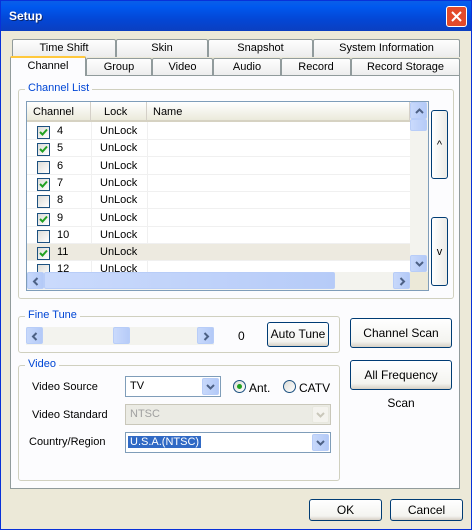 The image size is (472, 530). What do you see at coordinates (60, 148) in the screenshot?
I see `channel-number: 5` at bounding box center [60, 148].